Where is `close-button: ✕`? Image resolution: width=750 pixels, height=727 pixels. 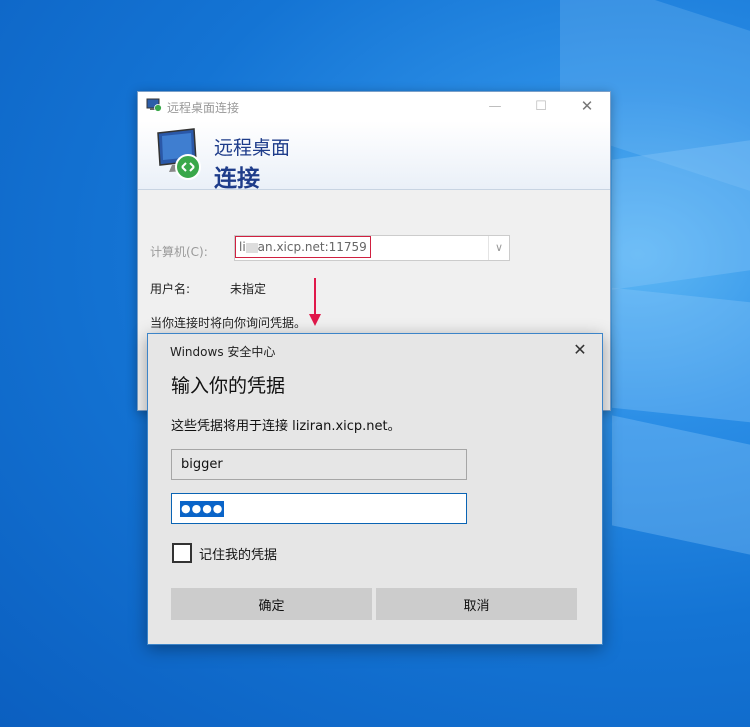 close-button: ✕ is located at coordinates (587, 106).